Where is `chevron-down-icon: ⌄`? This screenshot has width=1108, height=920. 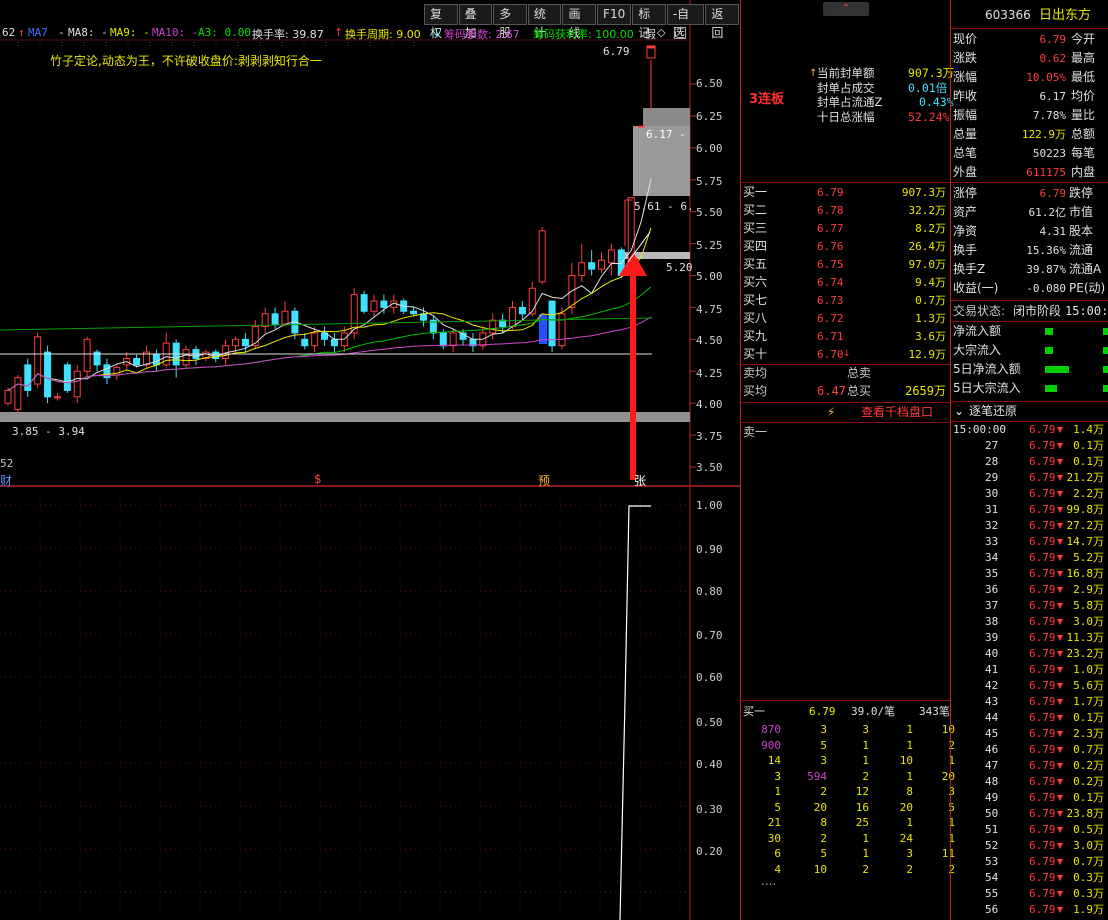 chevron-down-icon: ⌄ is located at coordinates (959, 411).